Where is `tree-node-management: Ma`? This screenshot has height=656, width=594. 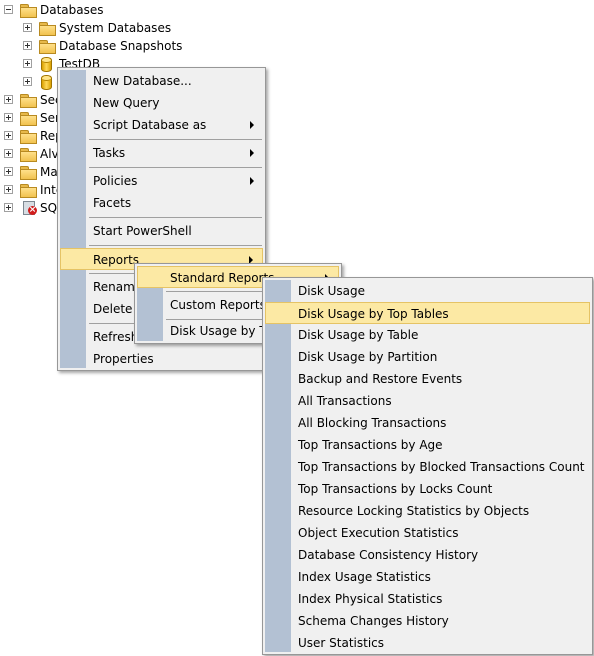
tree-node-management: Ma is located at coordinates (34, 172).